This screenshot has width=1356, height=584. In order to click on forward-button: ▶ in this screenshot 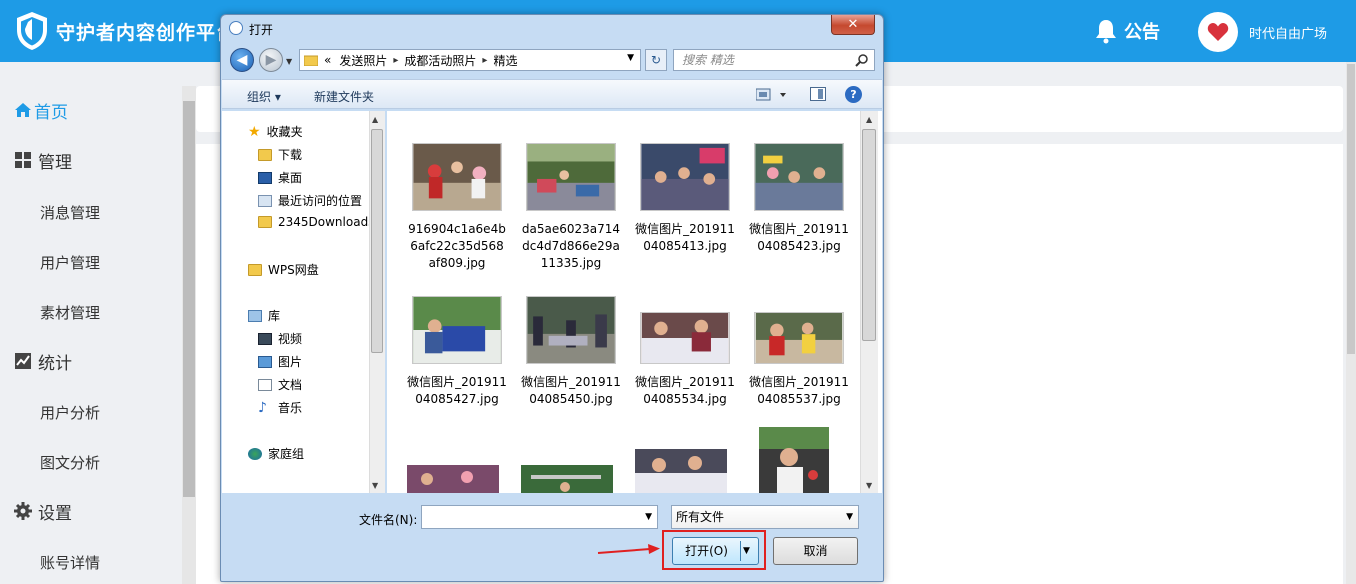, I will do `click(271, 60)`.